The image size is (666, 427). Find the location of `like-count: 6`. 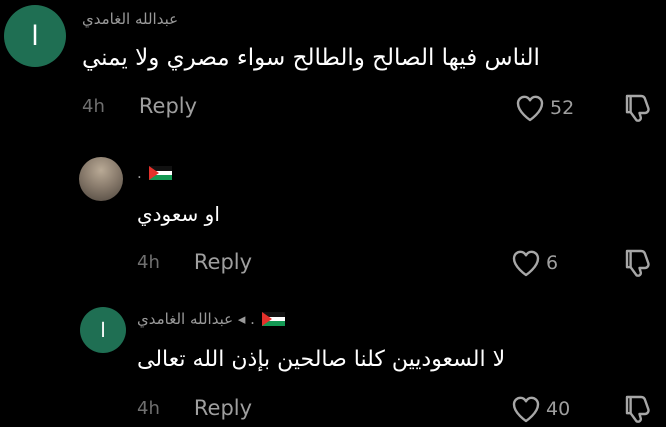

like-count: 6 is located at coordinates (552, 263).